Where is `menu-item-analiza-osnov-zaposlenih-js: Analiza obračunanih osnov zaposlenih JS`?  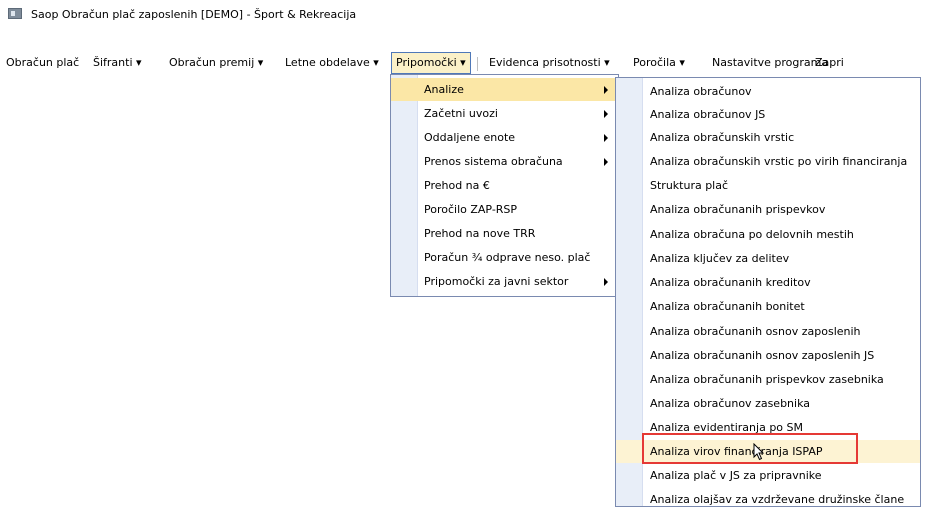 menu-item-analiza-osnov-zaposlenih-js: Analiza obračunanih osnov zaposlenih JS is located at coordinates (768, 355).